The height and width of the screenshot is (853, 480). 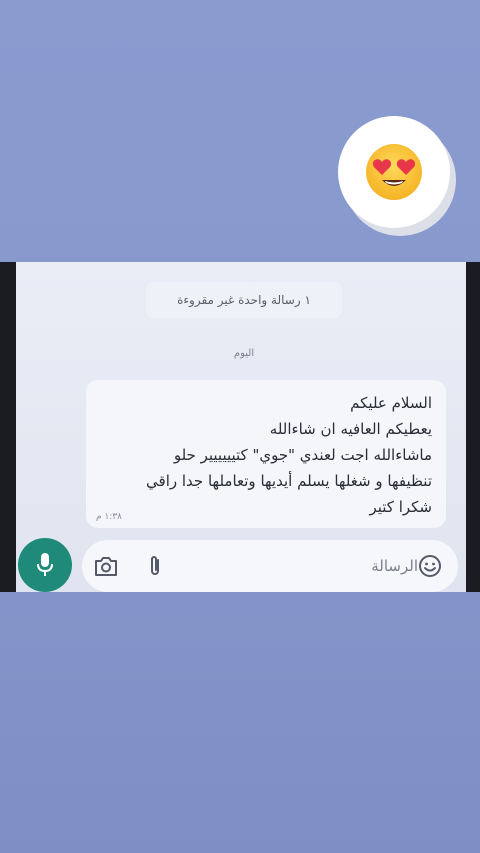 What do you see at coordinates (391, 403) in the screenshot?
I see `message-line: السلام عليكم` at bounding box center [391, 403].